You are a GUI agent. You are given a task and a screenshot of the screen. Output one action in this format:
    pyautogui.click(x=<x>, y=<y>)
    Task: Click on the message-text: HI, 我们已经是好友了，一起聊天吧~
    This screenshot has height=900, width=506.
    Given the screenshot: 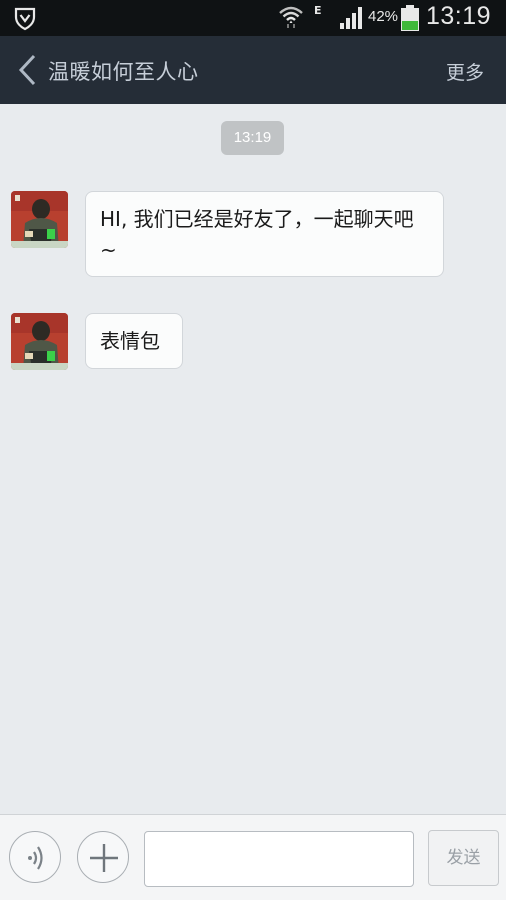 What is the action you would take?
    pyautogui.click(x=257, y=234)
    